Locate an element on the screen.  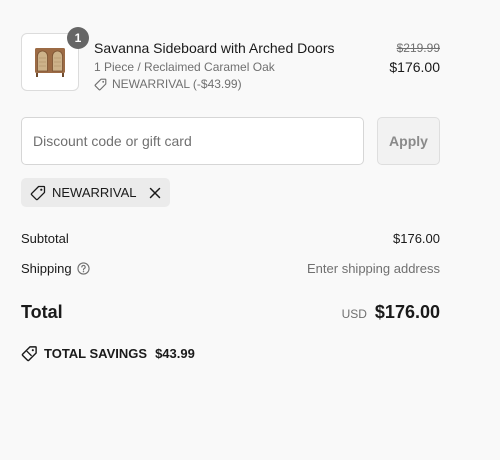
total-savings-row: TOTAL SAVINGS $43.99 is located at coordinates (108, 353).